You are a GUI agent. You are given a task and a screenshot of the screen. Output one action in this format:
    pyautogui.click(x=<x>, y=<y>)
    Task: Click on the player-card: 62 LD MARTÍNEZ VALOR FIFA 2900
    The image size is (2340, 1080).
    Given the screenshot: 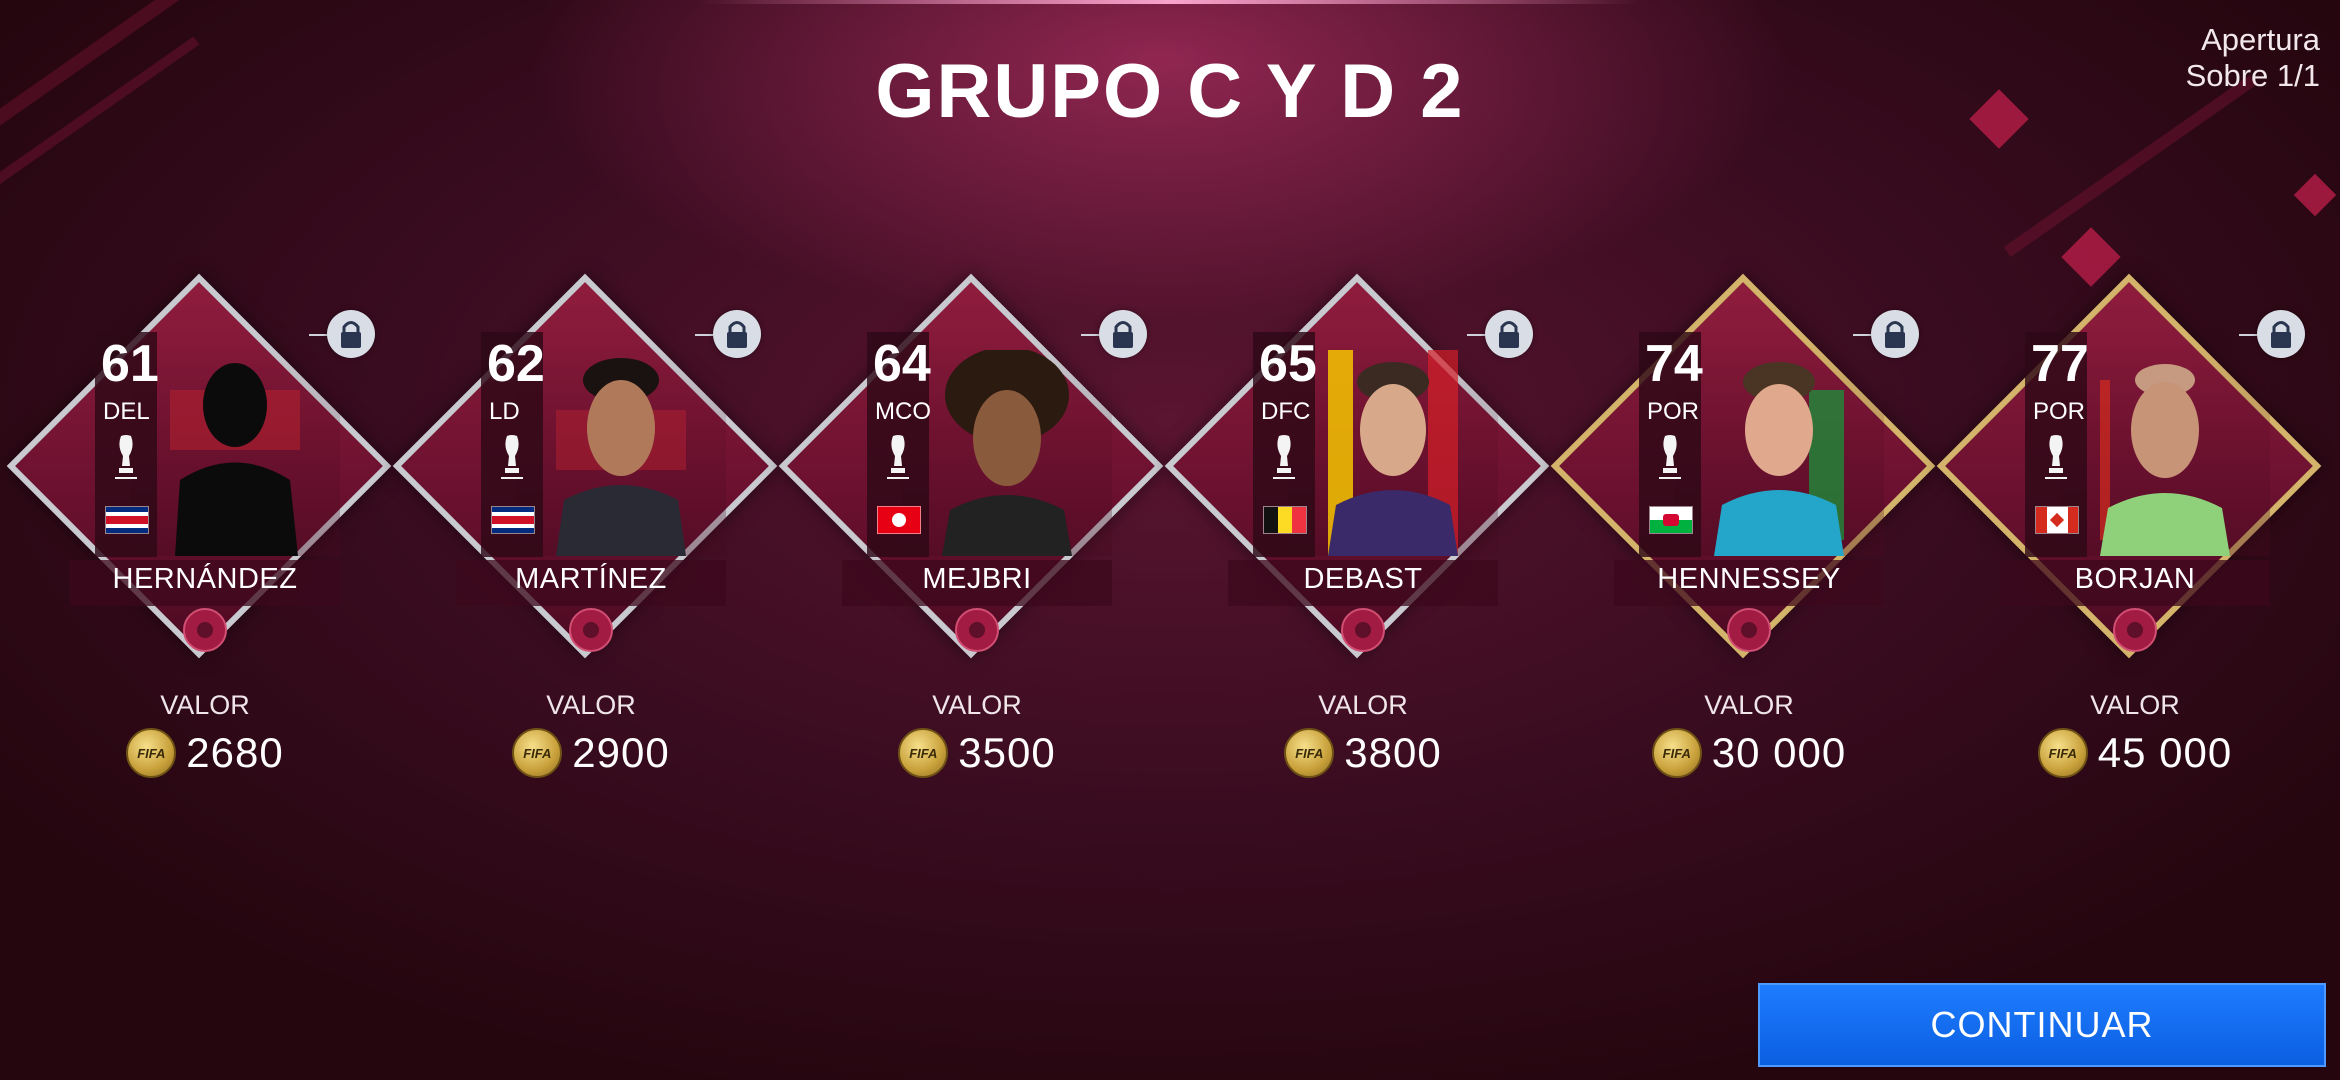 What is the action you would take?
    pyautogui.click(x=586, y=526)
    